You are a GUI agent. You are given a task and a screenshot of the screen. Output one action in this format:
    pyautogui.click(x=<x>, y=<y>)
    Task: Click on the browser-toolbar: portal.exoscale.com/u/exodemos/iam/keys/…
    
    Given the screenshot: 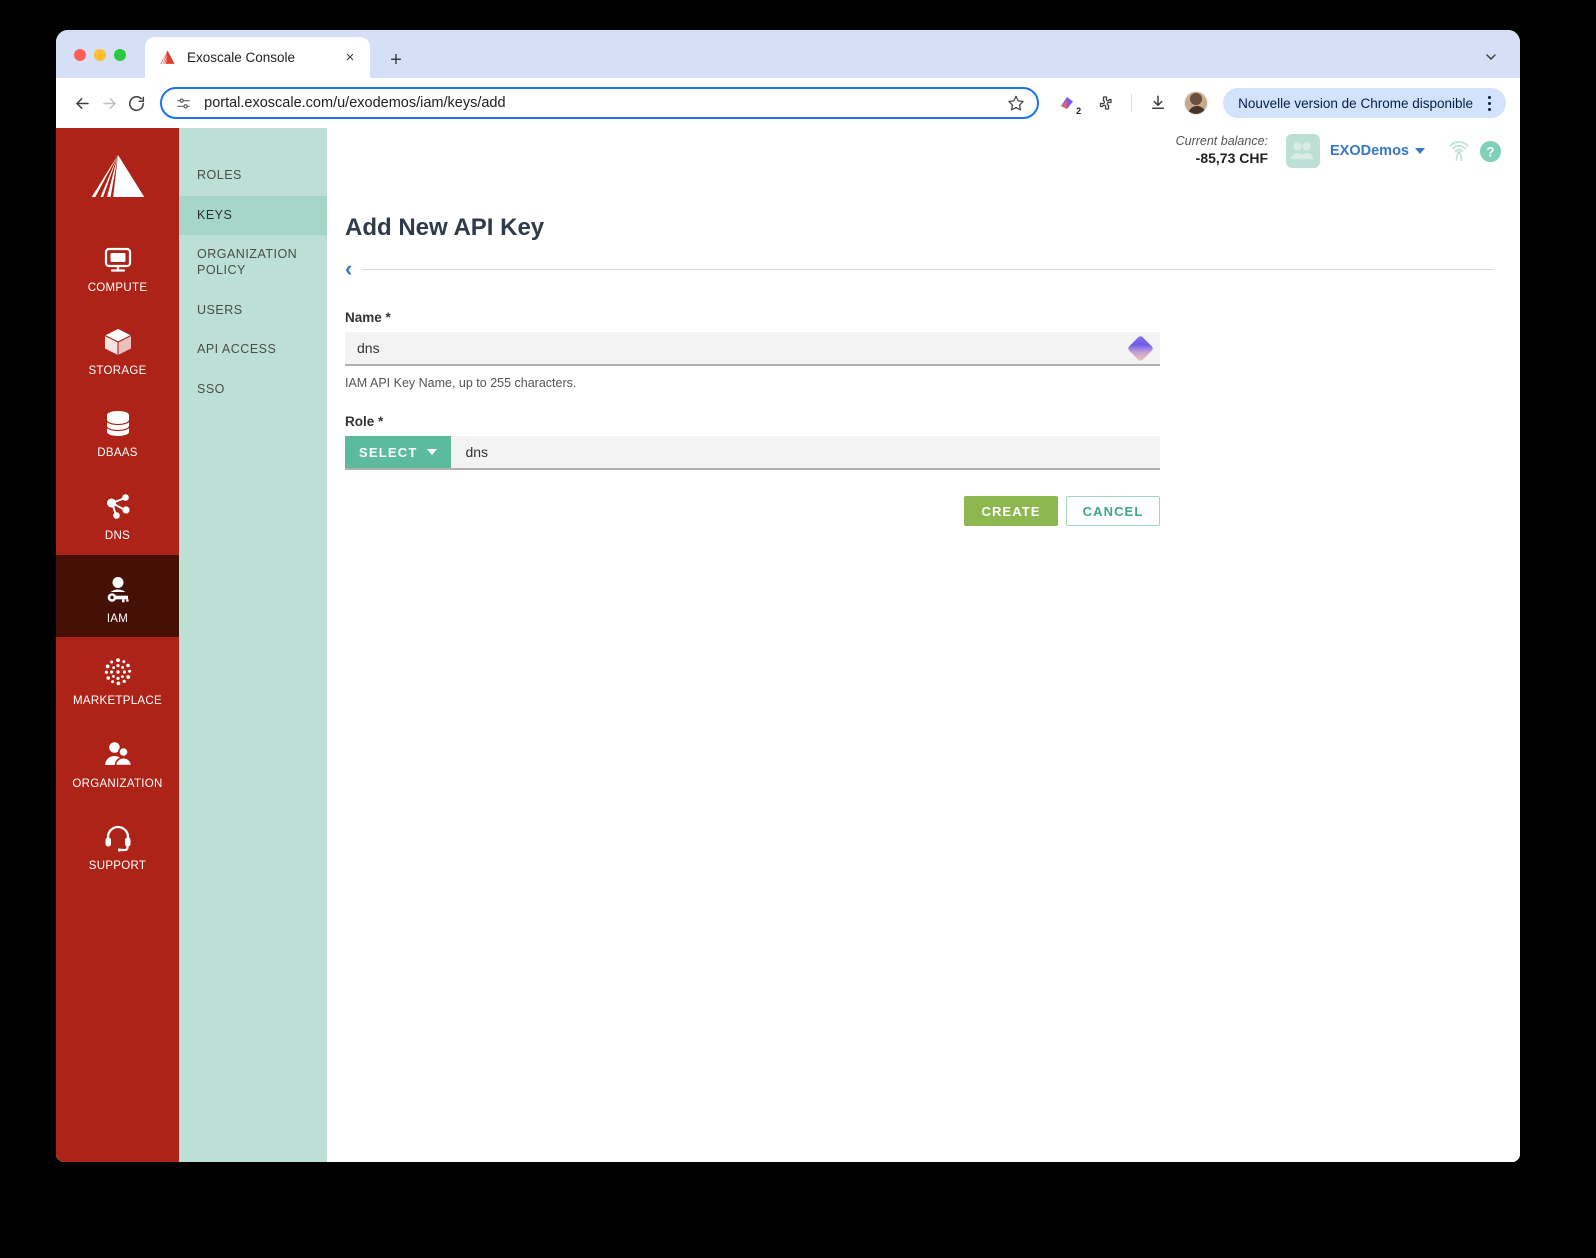 What is the action you would take?
    pyautogui.click(x=788, y=103)
    